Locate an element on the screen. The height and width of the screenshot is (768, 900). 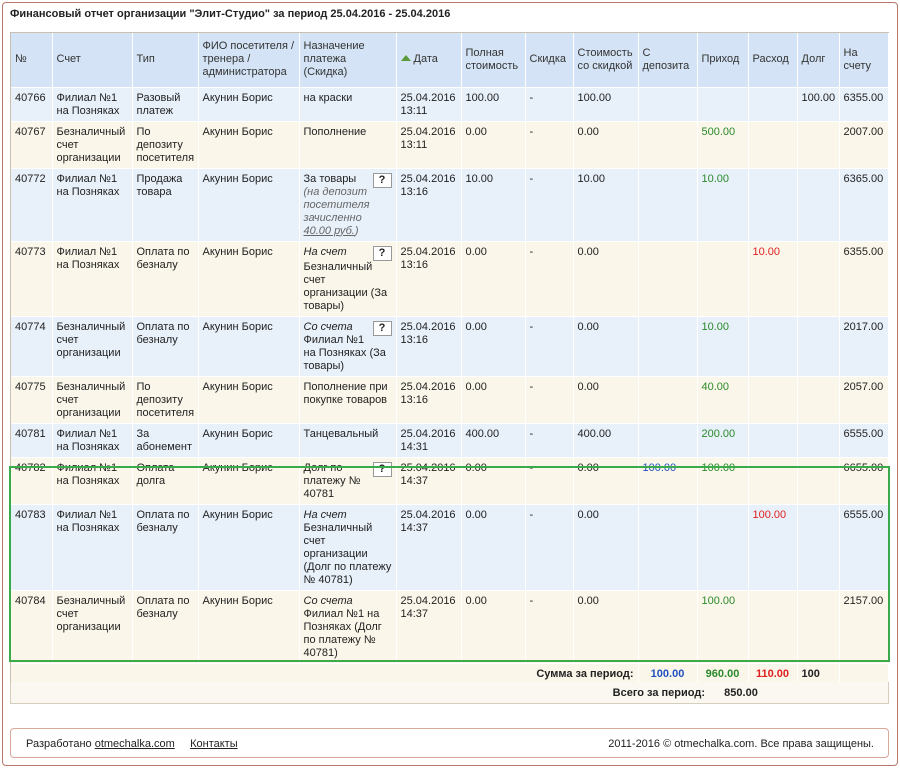
col-header-balance: На счету is located at coordinates (864, 60).